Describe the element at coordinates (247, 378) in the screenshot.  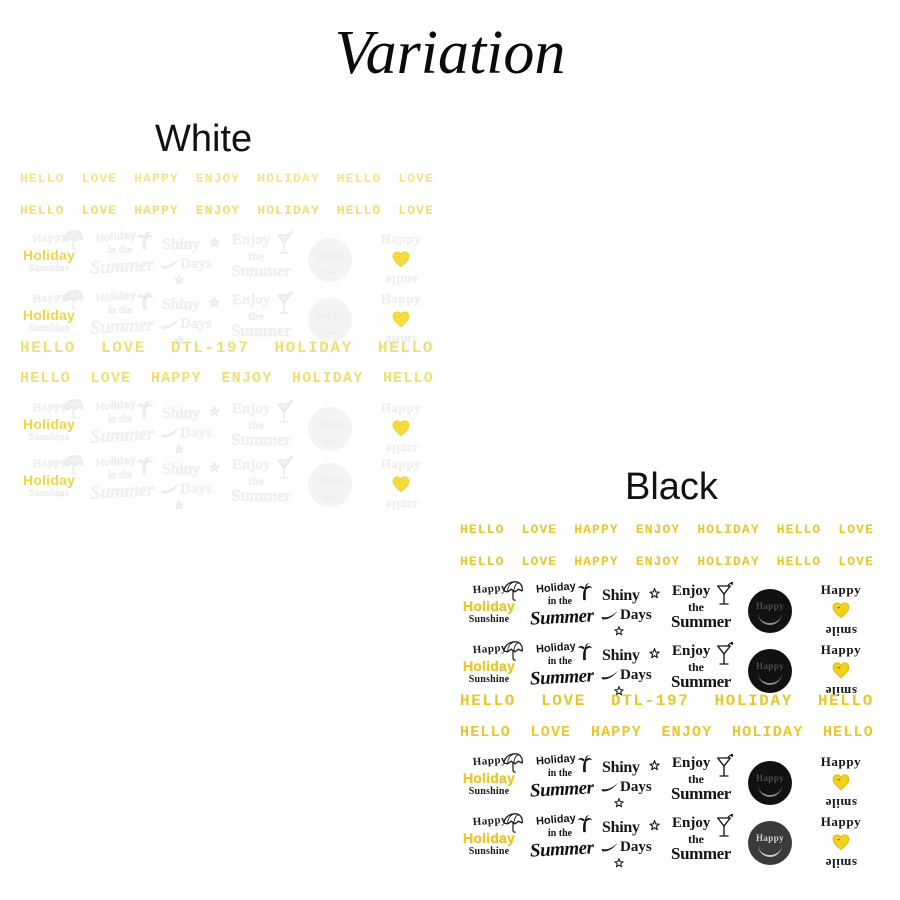
I see `word-enjoy: ENJOY` at that location.